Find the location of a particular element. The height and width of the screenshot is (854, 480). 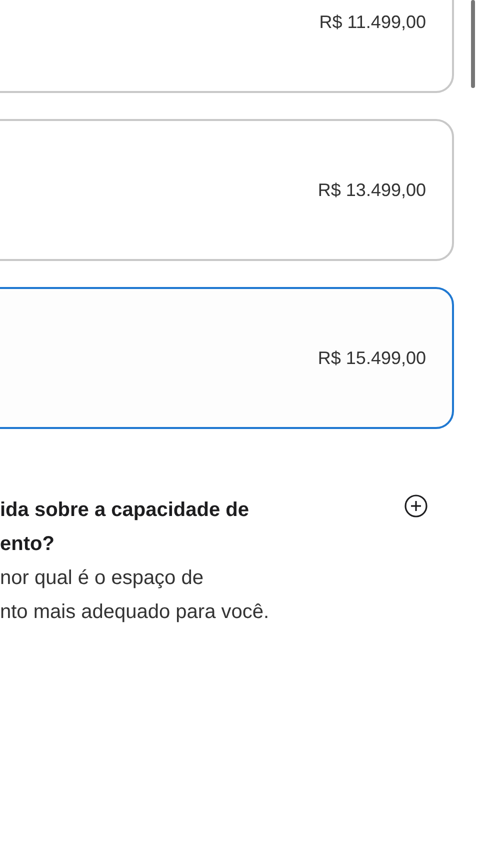

price-text: R$ 15.499,00 is located at coordinates (372, 358).